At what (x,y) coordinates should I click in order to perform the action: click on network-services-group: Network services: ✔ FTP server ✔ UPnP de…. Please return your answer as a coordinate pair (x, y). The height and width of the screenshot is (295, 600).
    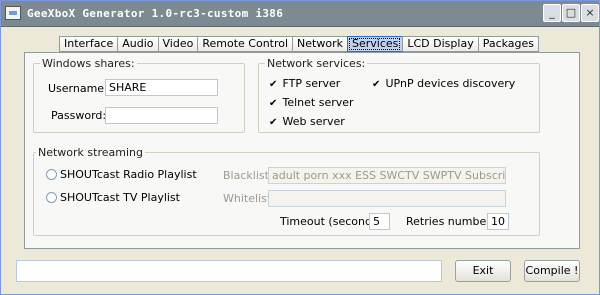
    Looking at the image, I should click on (399, 95).